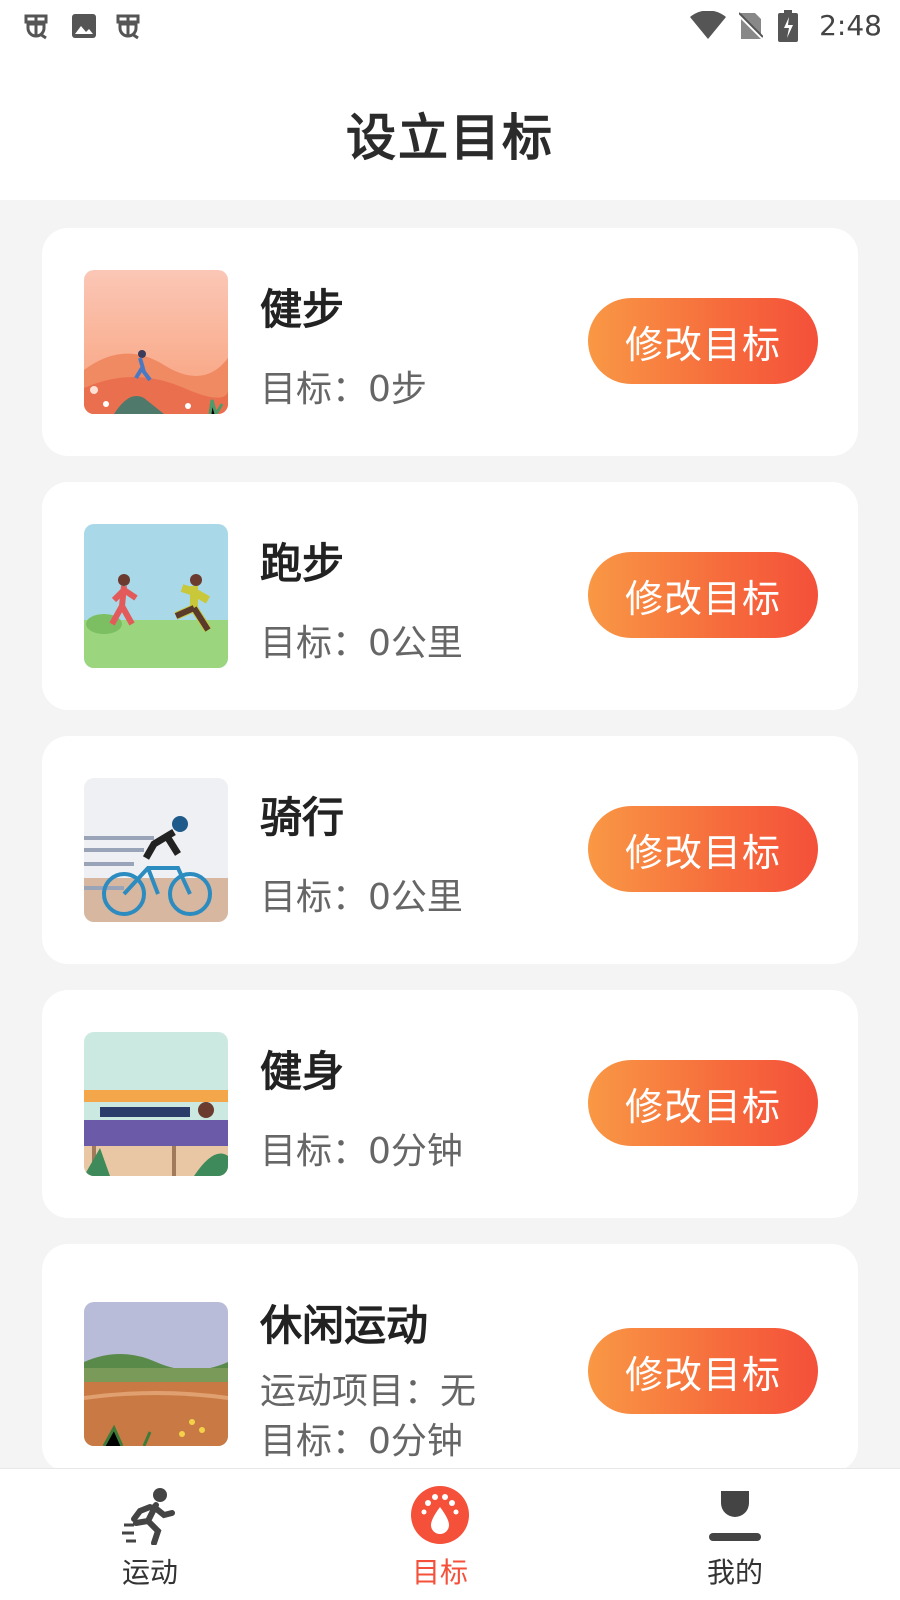  I want to click on nav-label: 我的, so click(734, 1572).